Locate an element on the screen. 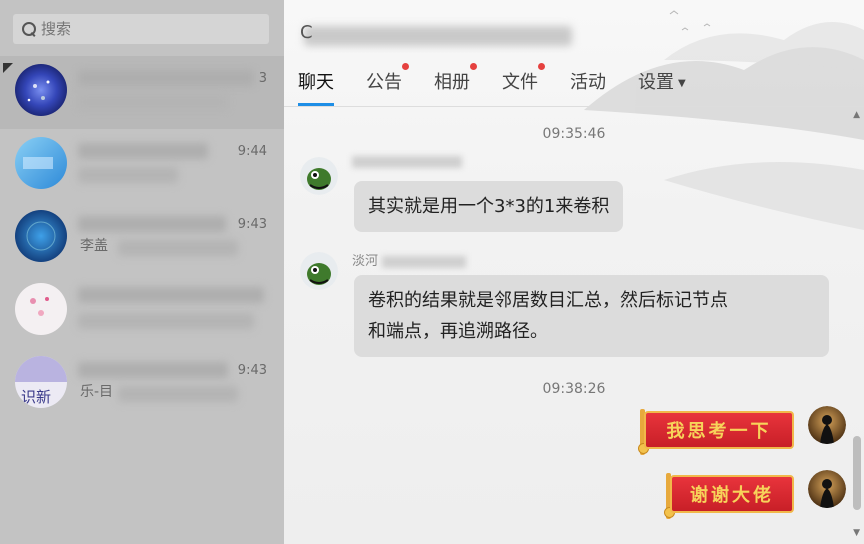 Image resolution: width=864 pixels, height=544 pixels. tab-files: 文件 is located at coordinates (523, 84).